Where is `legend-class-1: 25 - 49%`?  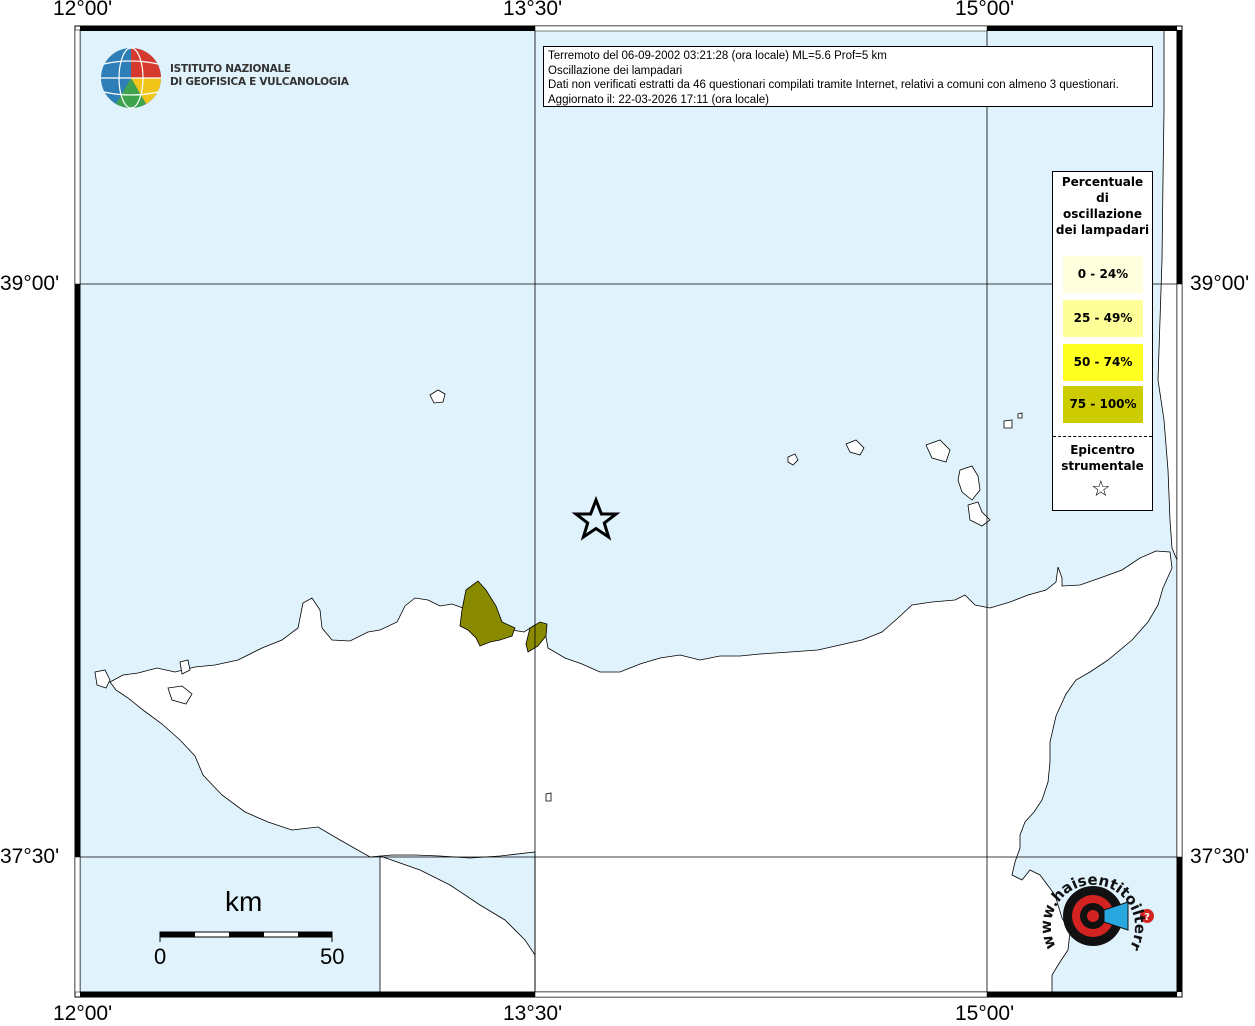 legend-class-1: 25 - 49% is located at coordinates (1103, 318).